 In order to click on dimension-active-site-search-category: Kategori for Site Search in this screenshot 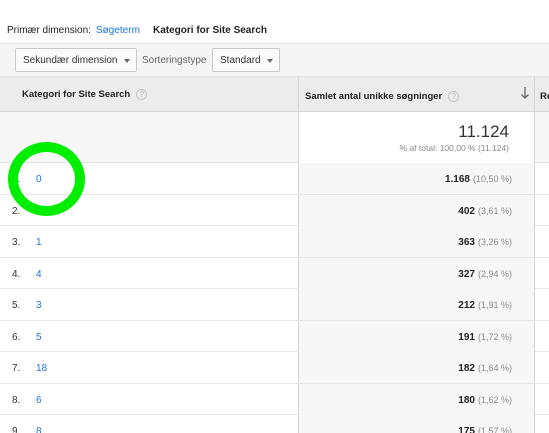, I will do `click(210, 30)`.